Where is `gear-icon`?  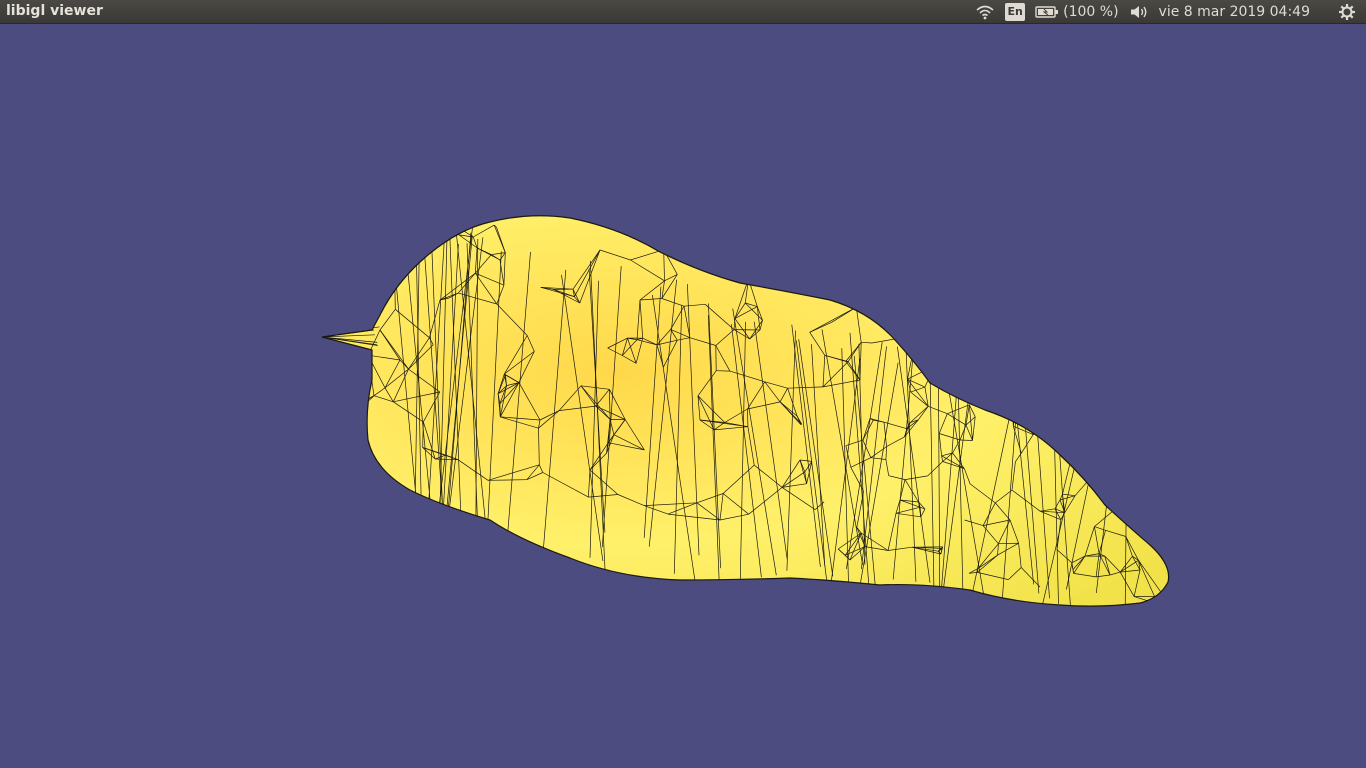 gear-icon is located at coordinates (1347, 12).